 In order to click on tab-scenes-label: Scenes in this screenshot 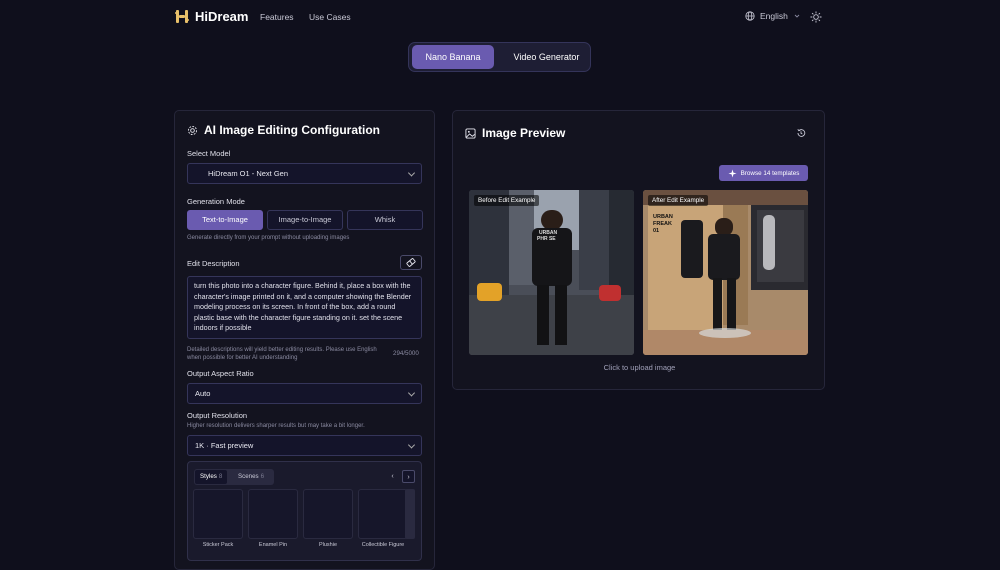, I will do `click(248, 476)`.